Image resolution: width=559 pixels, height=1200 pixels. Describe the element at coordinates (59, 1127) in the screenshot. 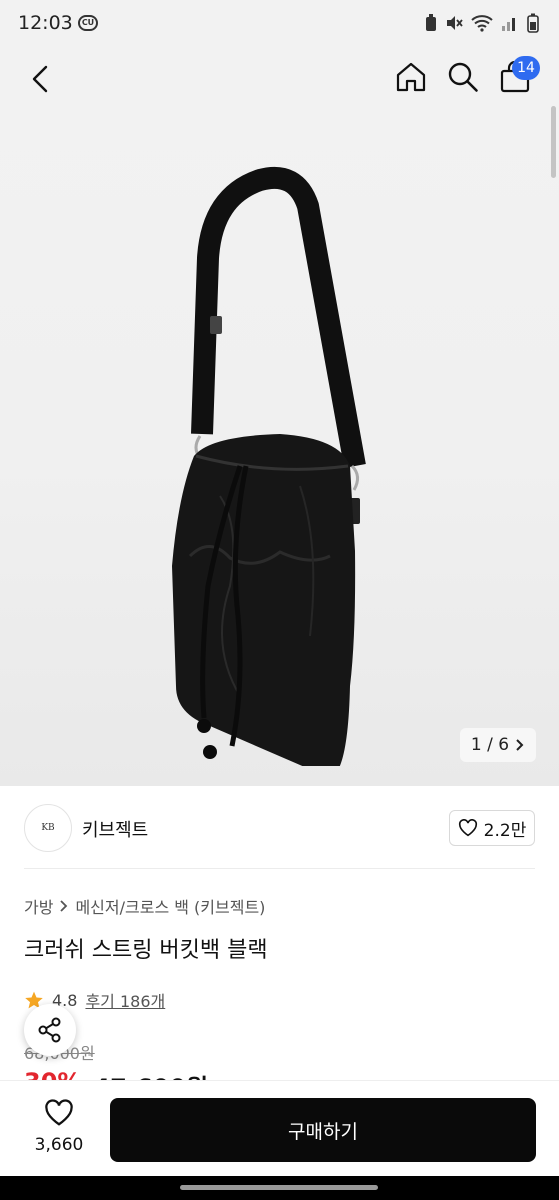

I see `wishlist-button: 3,660` at that location.